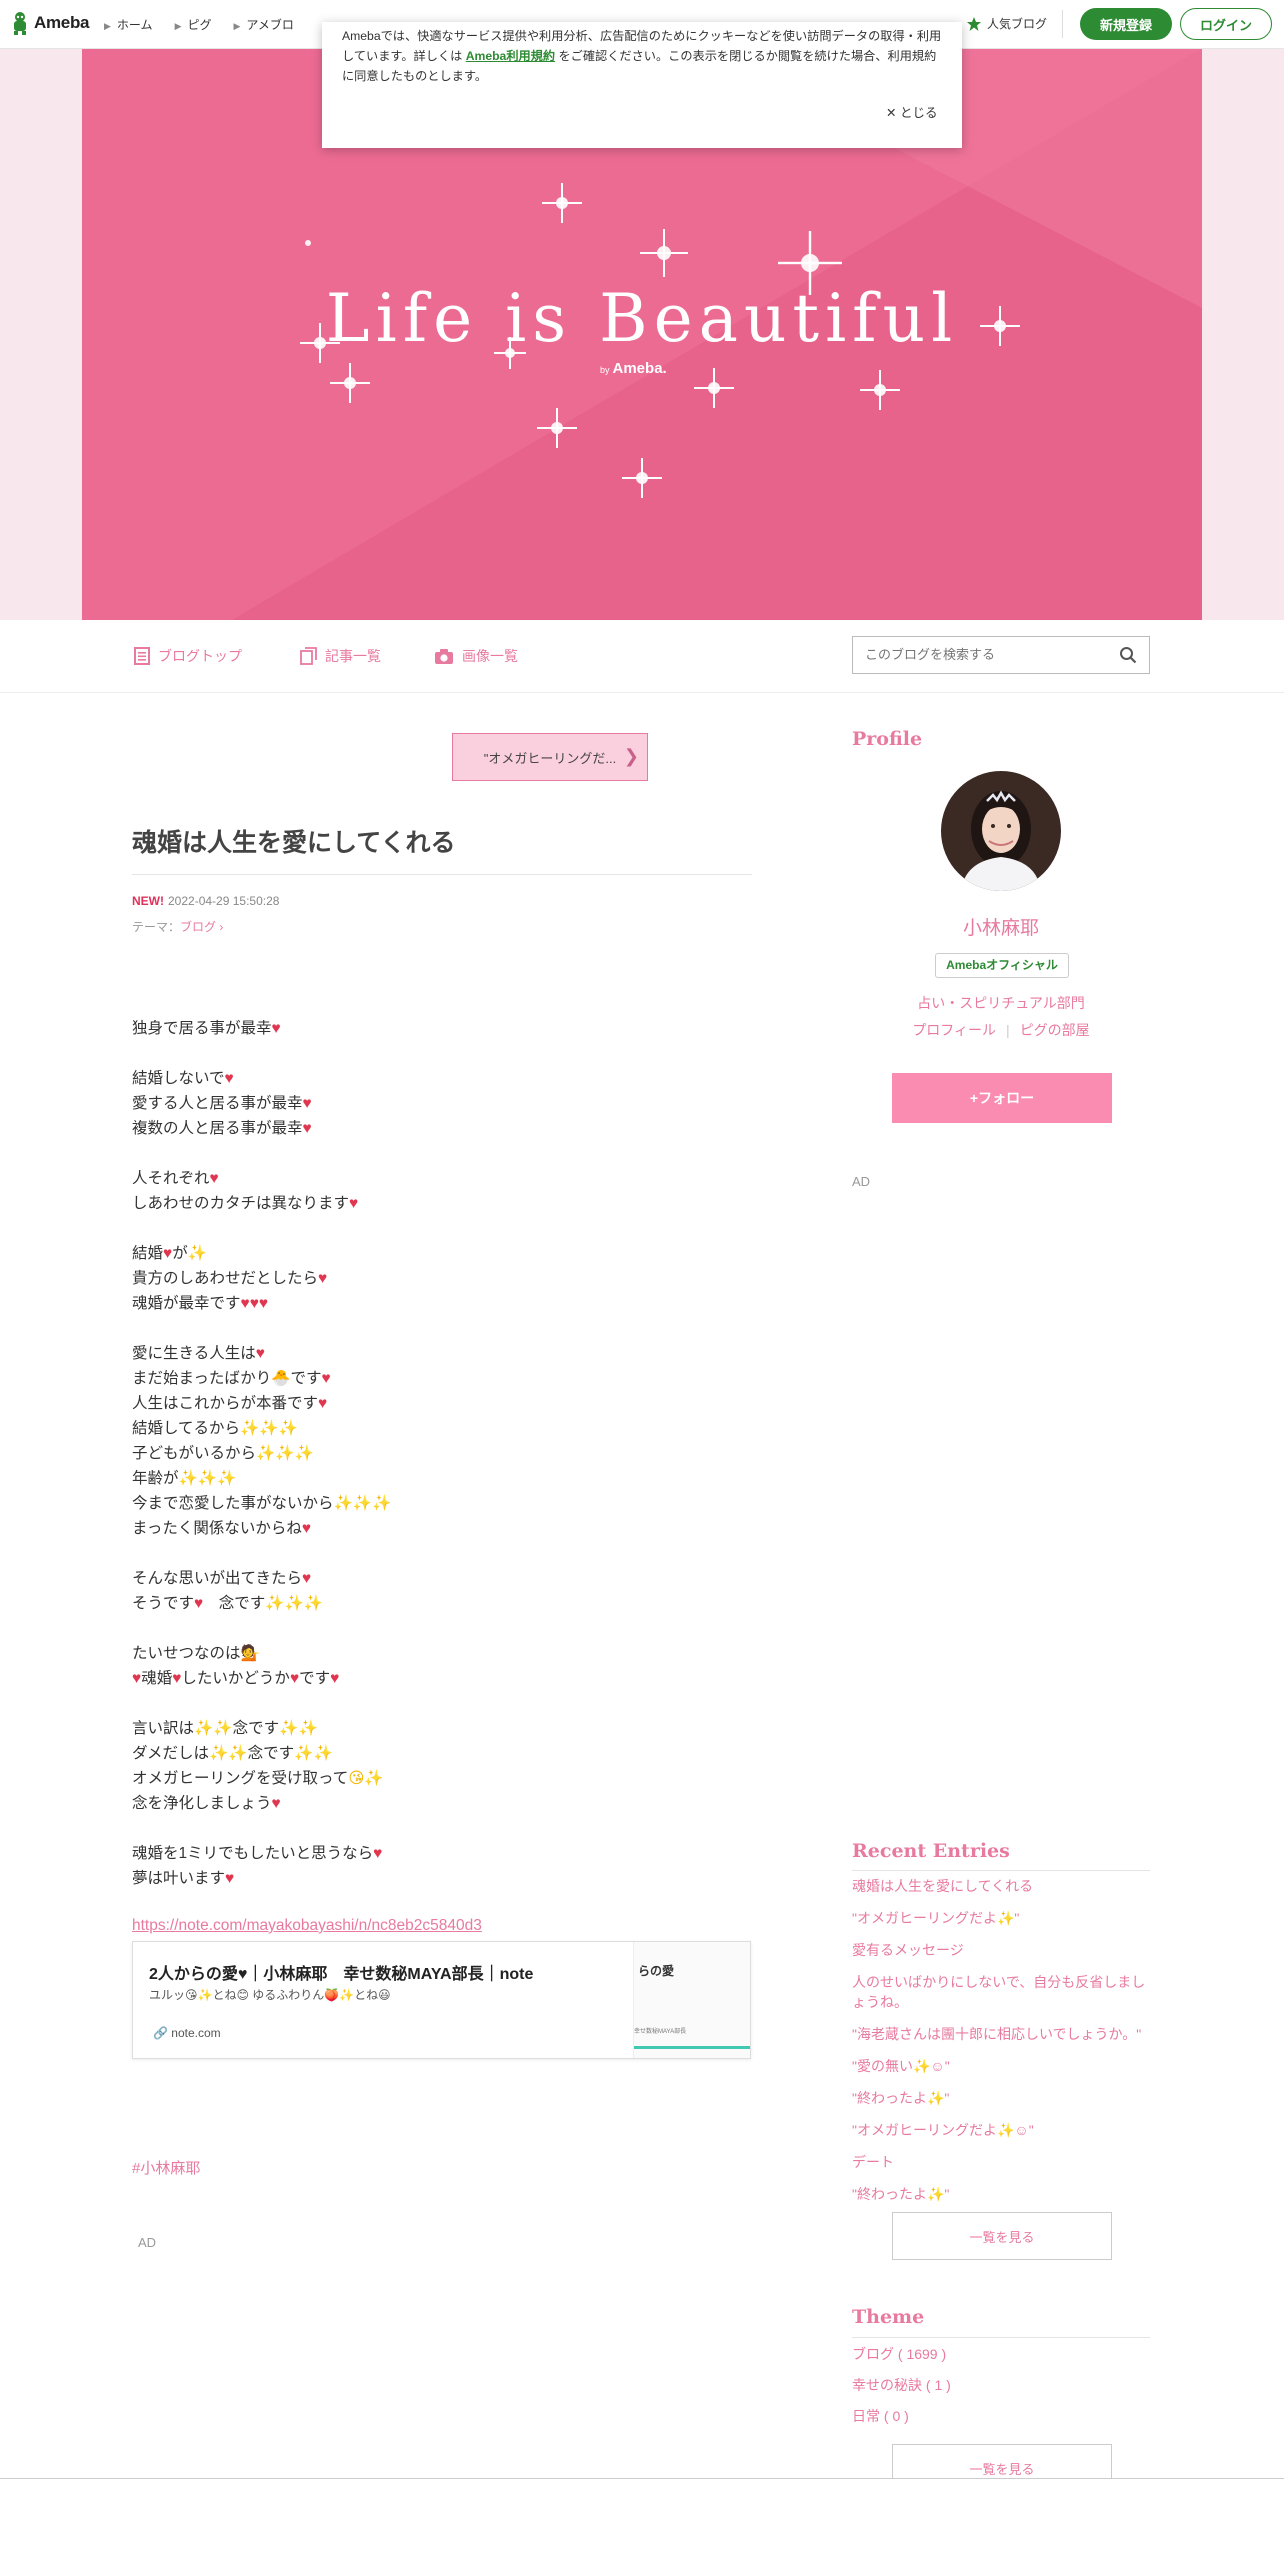 This screenshot has width=1284, height=2569. I want to click on body-text: 夢は叶います, so click(179, 1878).